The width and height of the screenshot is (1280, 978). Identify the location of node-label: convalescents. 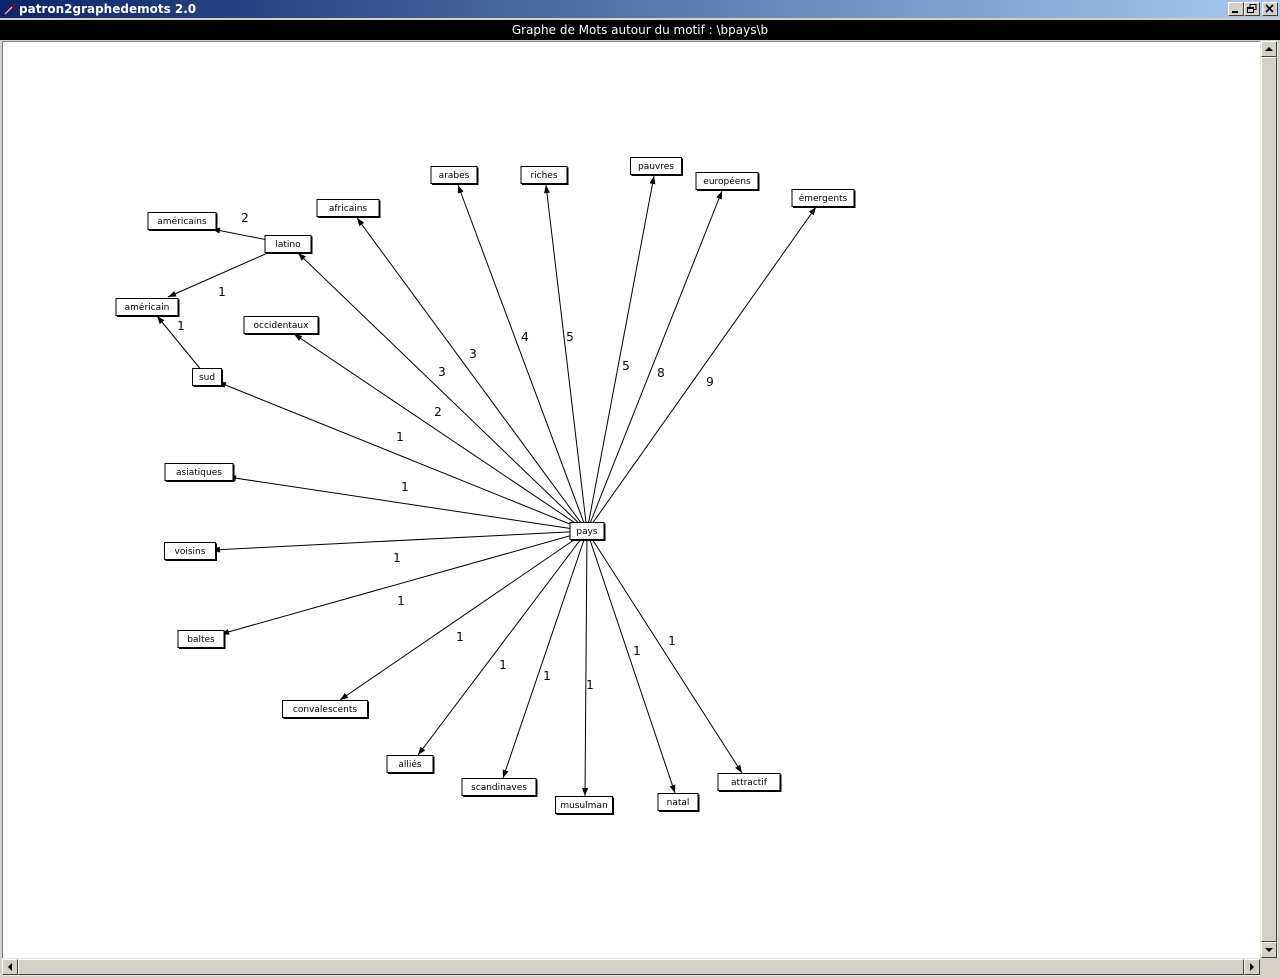
(325, 710).